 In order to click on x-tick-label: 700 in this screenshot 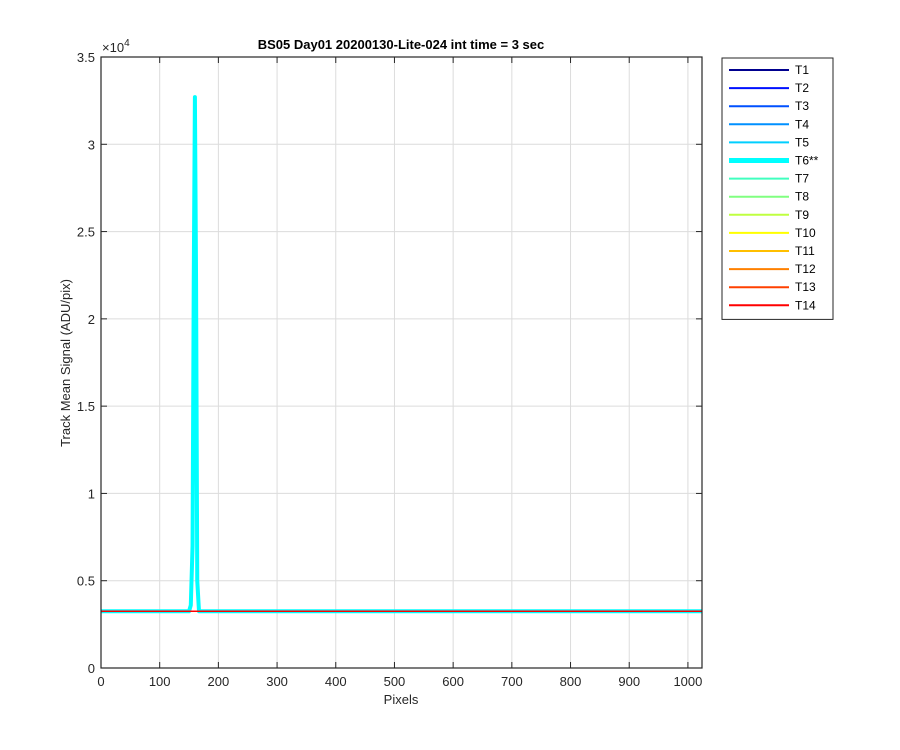, I will do `click(512, 681)`.